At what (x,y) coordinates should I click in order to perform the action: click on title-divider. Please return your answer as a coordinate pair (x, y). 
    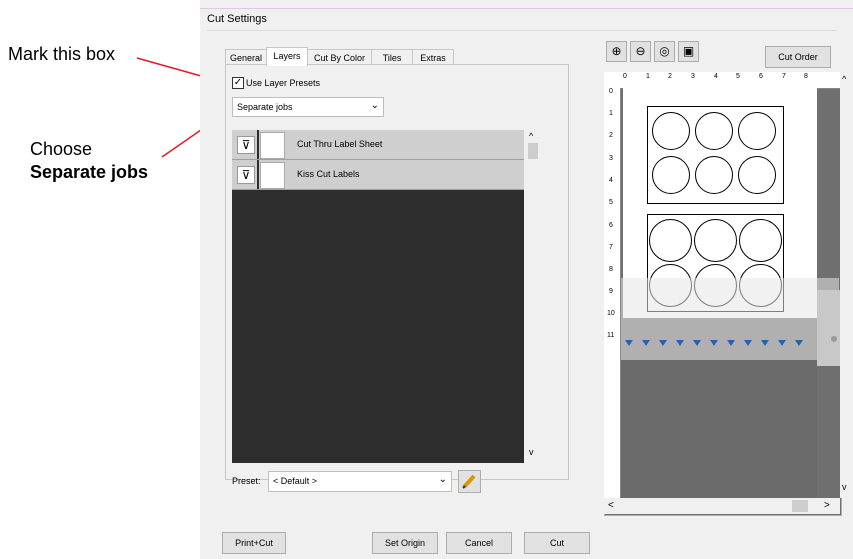
    Looking at the image, I should click on (522, 30).